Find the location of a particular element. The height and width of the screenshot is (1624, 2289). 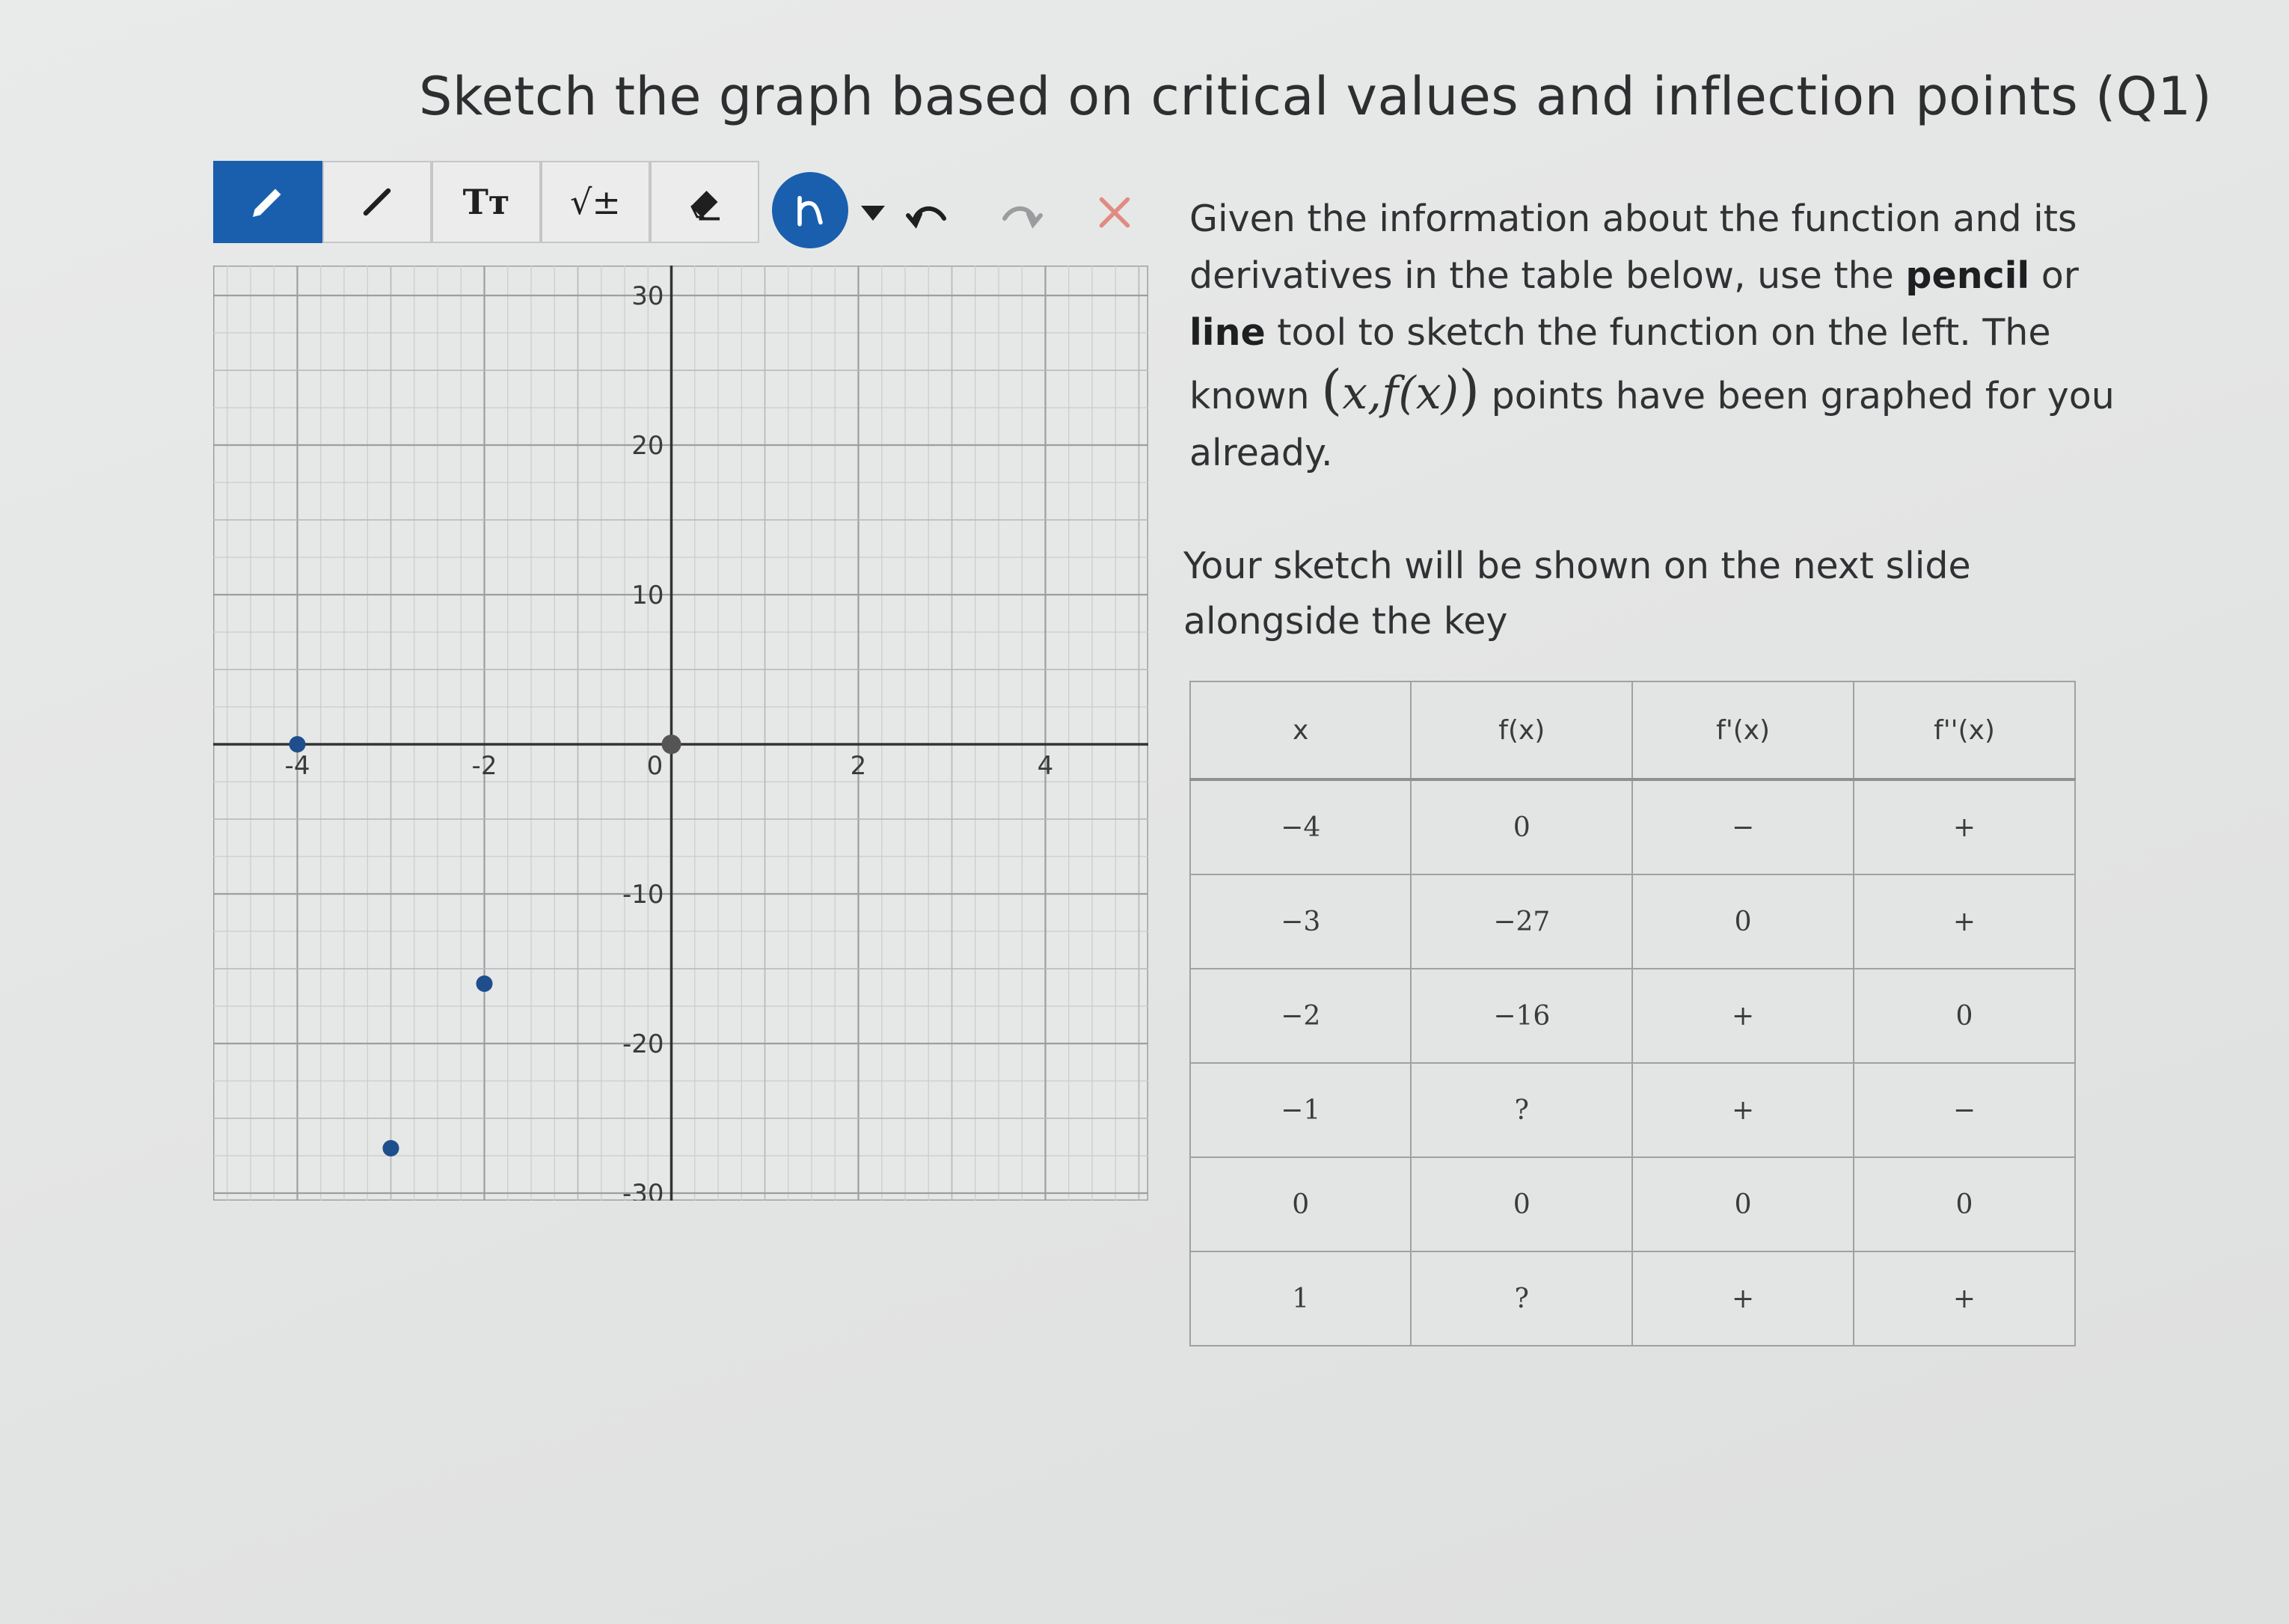

x-tick-label: -2 is located at coordinates (484, 766).